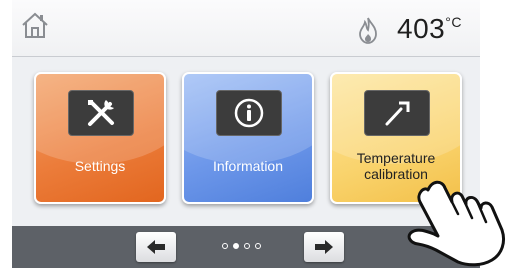 The width and height of the screenshot is (508, 268). What do you see at coordinates (101, 113) in the screenshot?
I see `tools-icon` at bounding box center [101, 113].